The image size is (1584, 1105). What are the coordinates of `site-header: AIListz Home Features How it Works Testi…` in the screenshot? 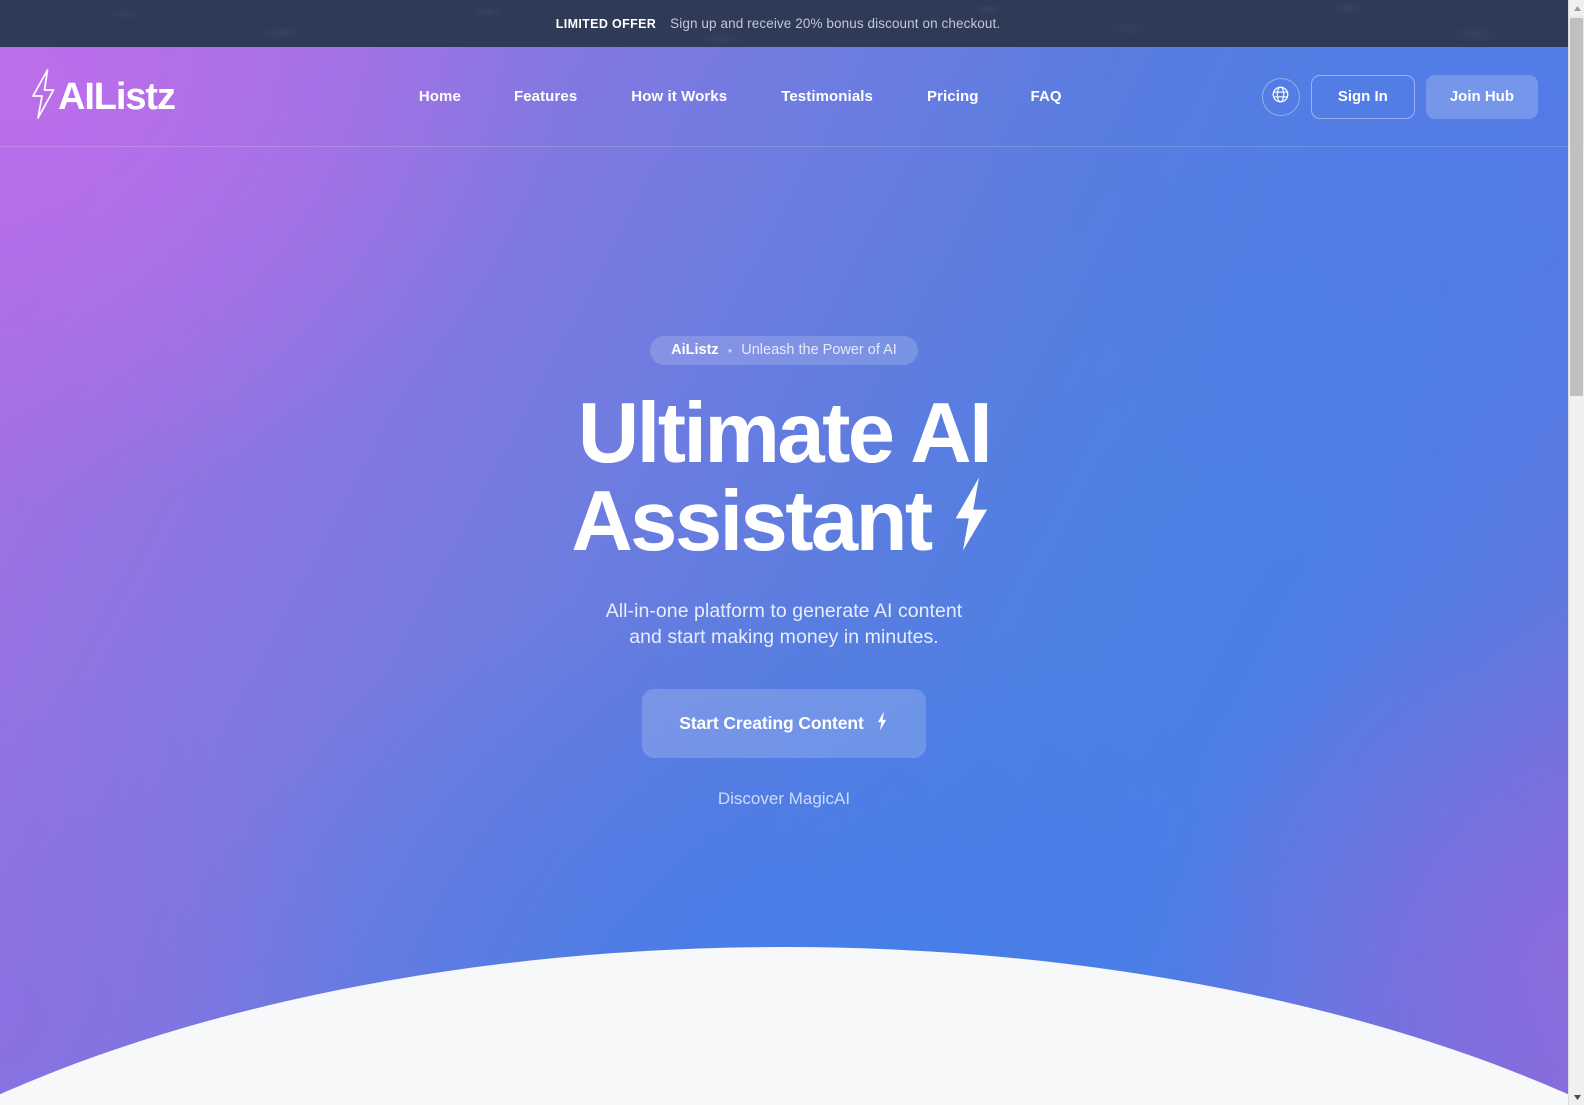 It's located at (784, 97).